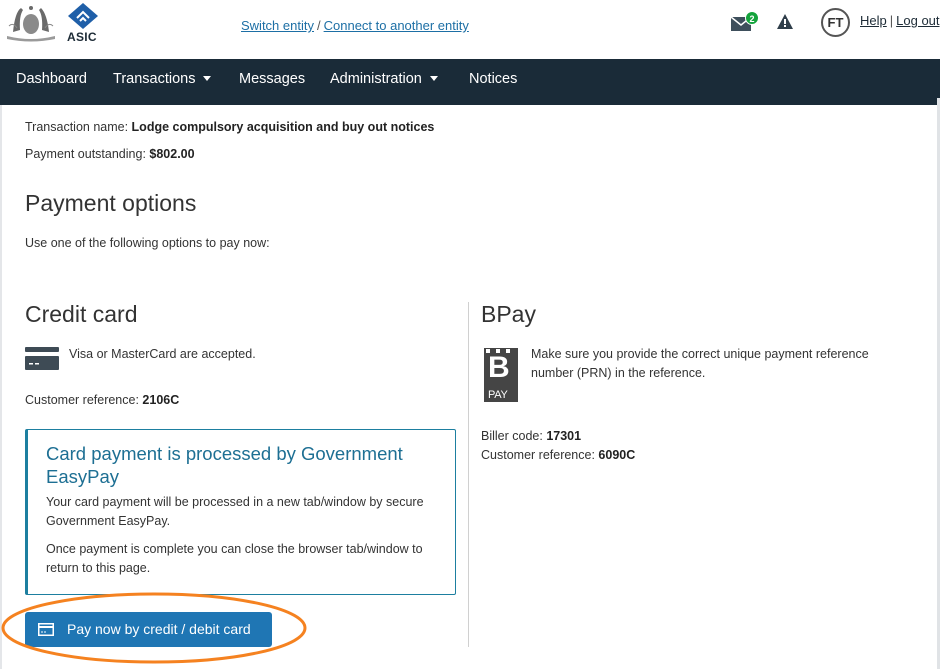  What do you see at coordinates (752, 18) in the screenshot?
I see `unread-messages-badge: 2` at bounding box center [752, 18].